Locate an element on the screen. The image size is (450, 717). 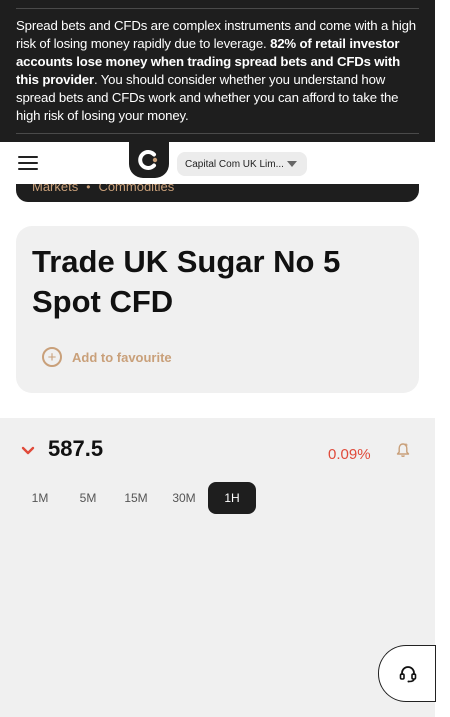
support-chat-button is located at coordinates (407, 673).